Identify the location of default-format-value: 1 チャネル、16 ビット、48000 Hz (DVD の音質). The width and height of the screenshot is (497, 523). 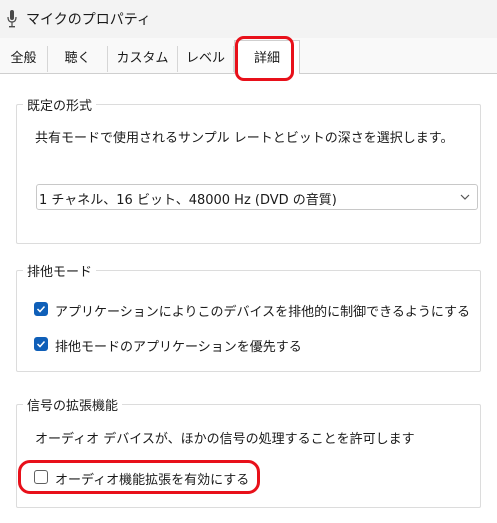
(188, 200).